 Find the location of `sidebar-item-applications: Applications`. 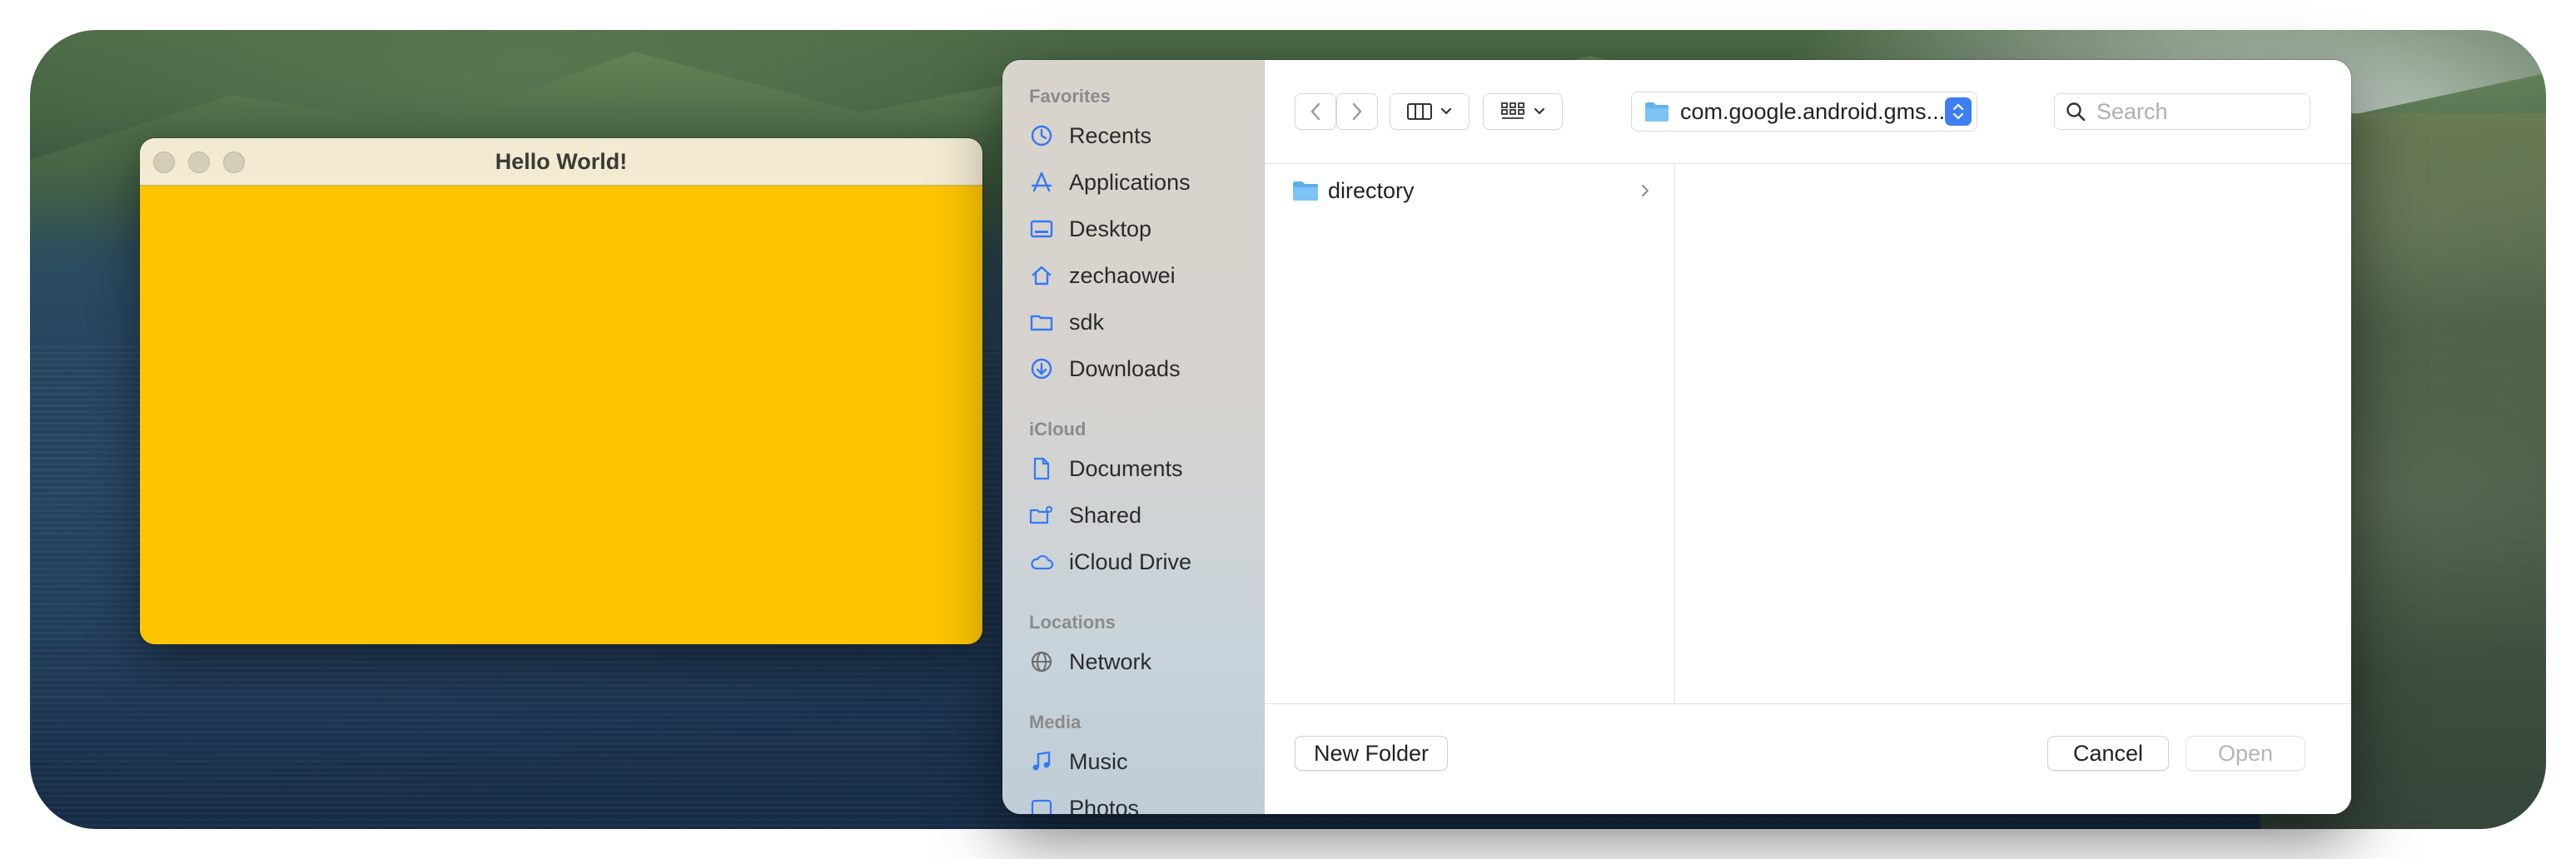

sidebar-item-applications: Applications is located at coordinates (1110, 182).